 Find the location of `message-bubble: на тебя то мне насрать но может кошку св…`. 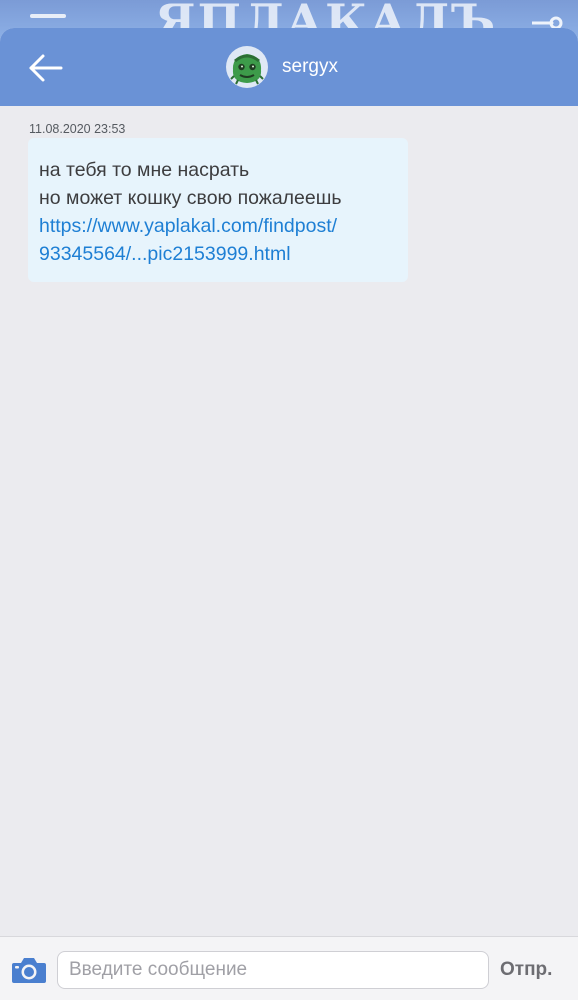

message-bubble: на тебя то мне насрать но может кошку св… is located at coordinates (218, 210).